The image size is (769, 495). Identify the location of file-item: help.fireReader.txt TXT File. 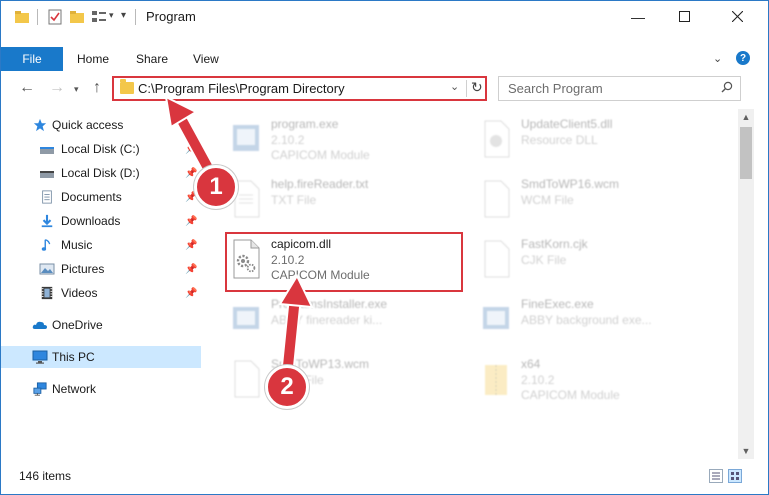
(336, 201).